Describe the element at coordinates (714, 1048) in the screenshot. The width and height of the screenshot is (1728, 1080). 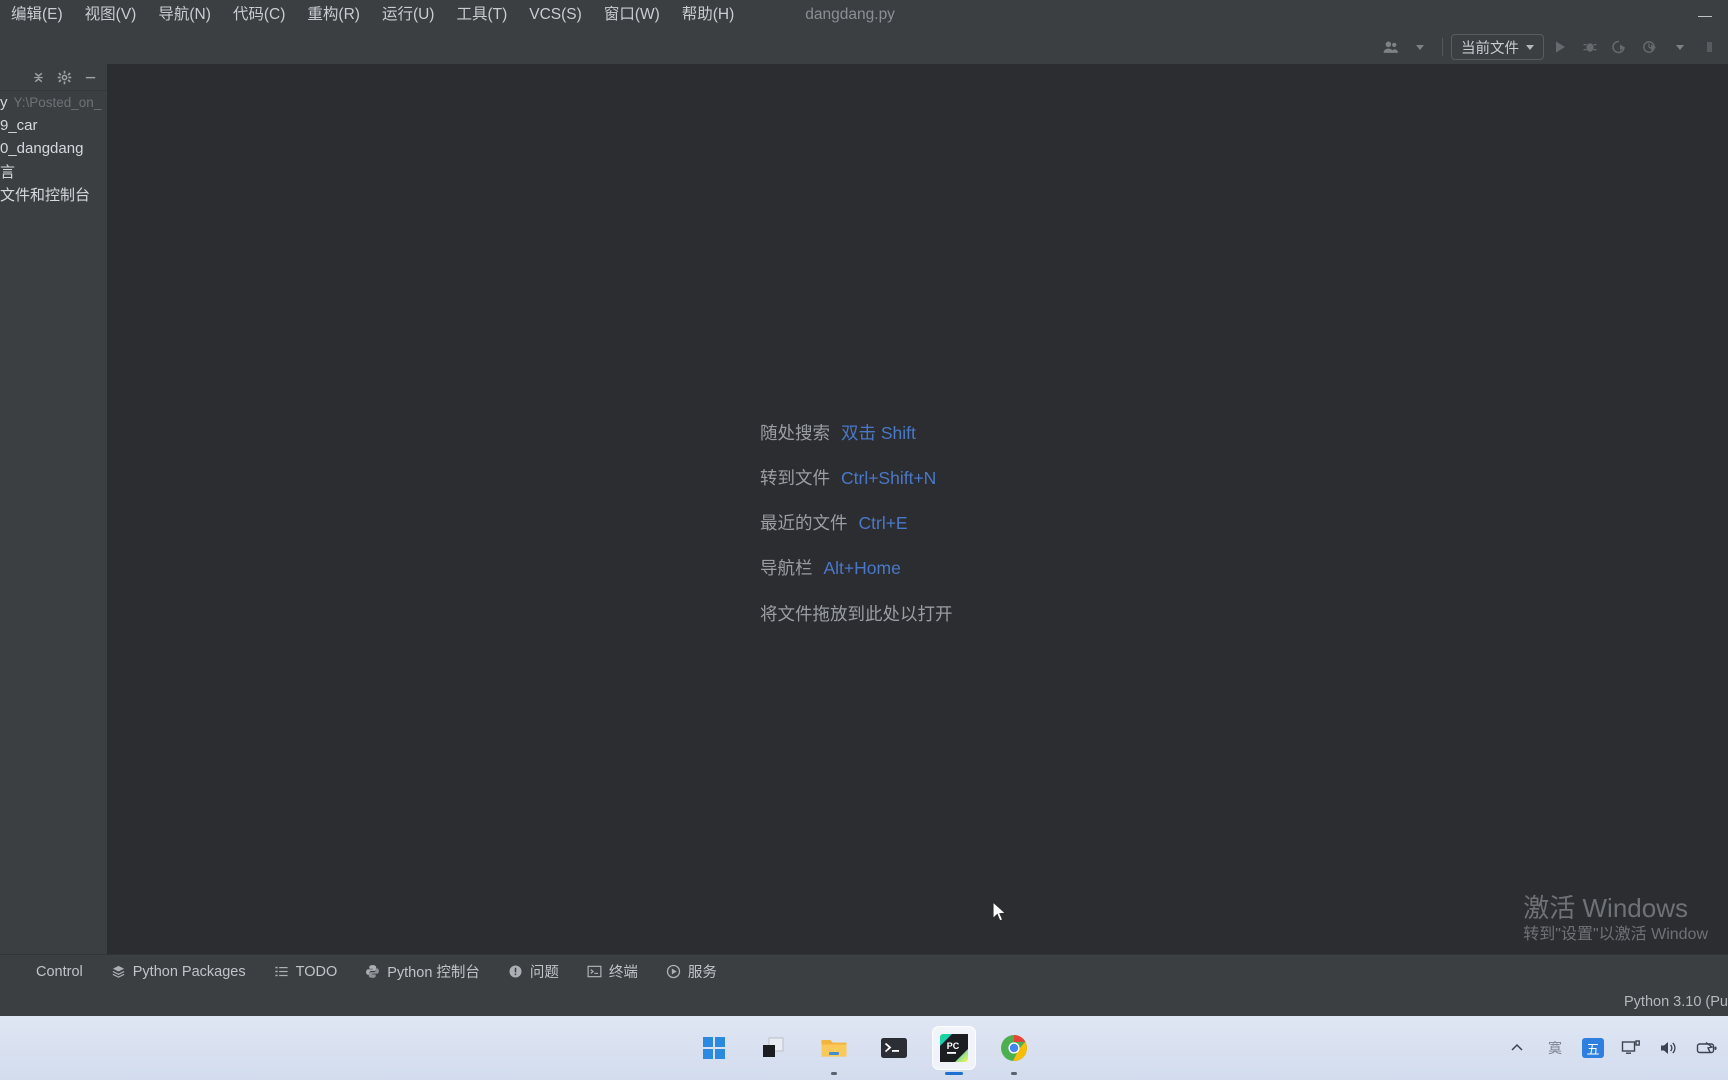
I see `start-button` at that location.